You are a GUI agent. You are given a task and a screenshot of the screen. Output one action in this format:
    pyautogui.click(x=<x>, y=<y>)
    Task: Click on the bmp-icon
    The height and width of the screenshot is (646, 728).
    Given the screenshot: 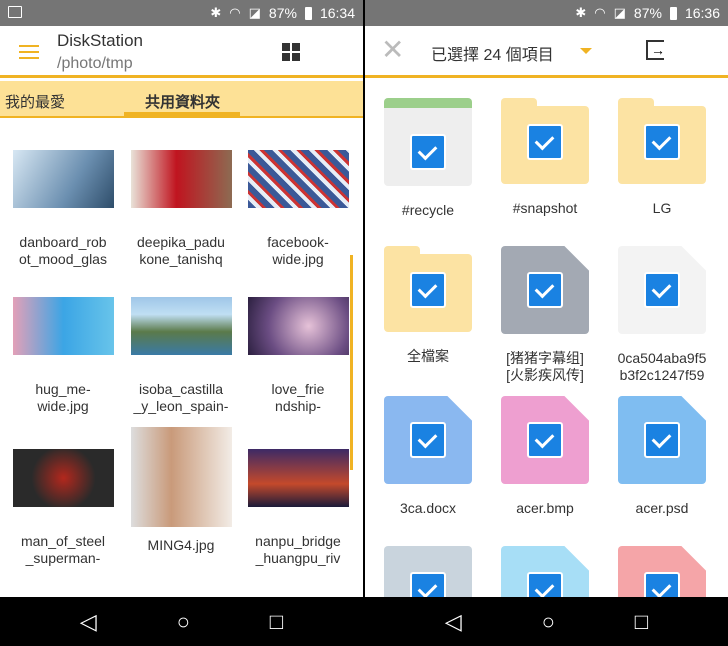 What is the action you would take?
    pyautogui.click(x=545, y=440)
    